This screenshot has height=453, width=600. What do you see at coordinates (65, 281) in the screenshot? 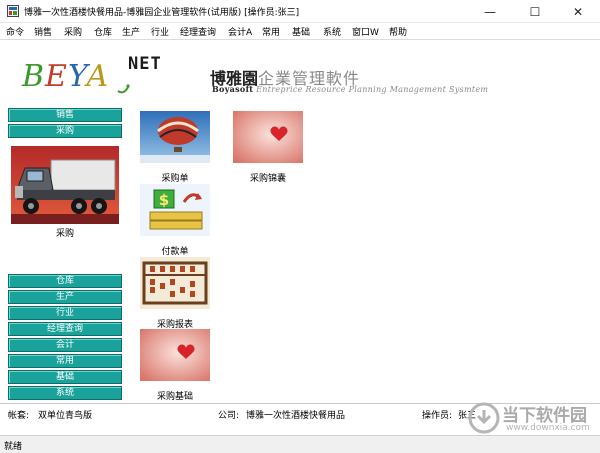
I see `sidebar-item-warehouse: 仓库` at bounding box center [65, 281].